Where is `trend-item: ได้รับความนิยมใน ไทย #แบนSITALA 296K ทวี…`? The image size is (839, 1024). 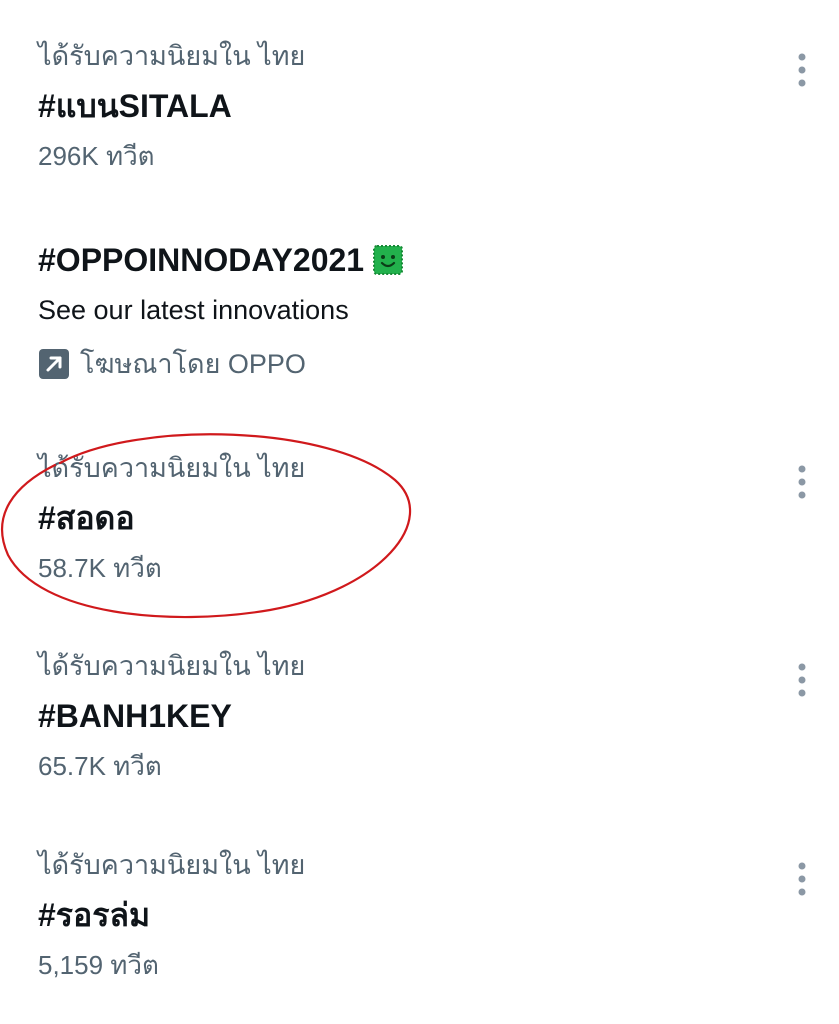 trend-item: ได้รับความนิยมใน ไทย #แบนSITALA 296K ทวี… is located at coordinates (423, 113).